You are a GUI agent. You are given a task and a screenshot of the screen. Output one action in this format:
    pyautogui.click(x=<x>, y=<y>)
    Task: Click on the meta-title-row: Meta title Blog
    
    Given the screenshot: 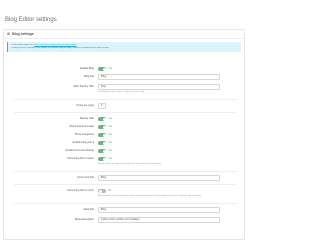 What is the action you would take?
    pyautogui.click(x=124, y=210)
    